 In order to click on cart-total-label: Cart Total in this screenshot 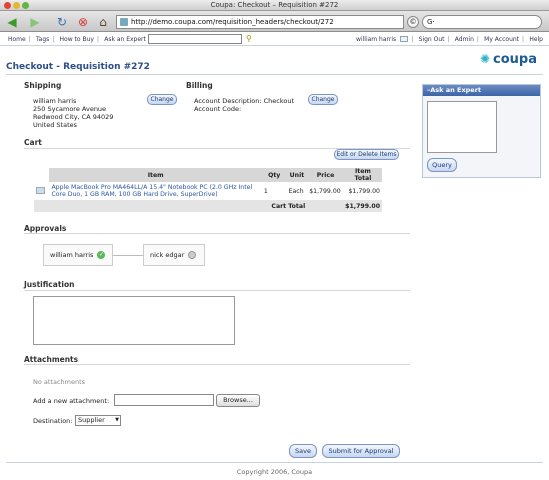, I will do `click(171, 206)`.